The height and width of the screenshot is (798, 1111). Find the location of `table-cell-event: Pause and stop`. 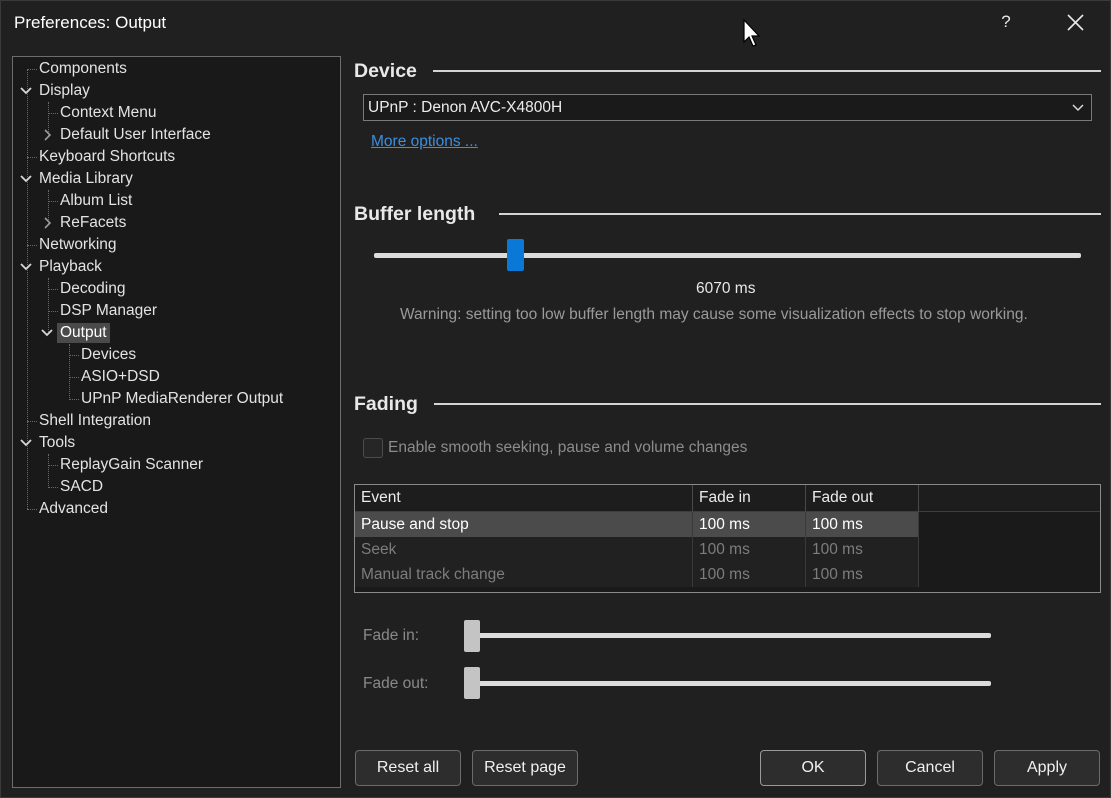

table-cell-event: Pause and stop is located at coordinates (524, 524).